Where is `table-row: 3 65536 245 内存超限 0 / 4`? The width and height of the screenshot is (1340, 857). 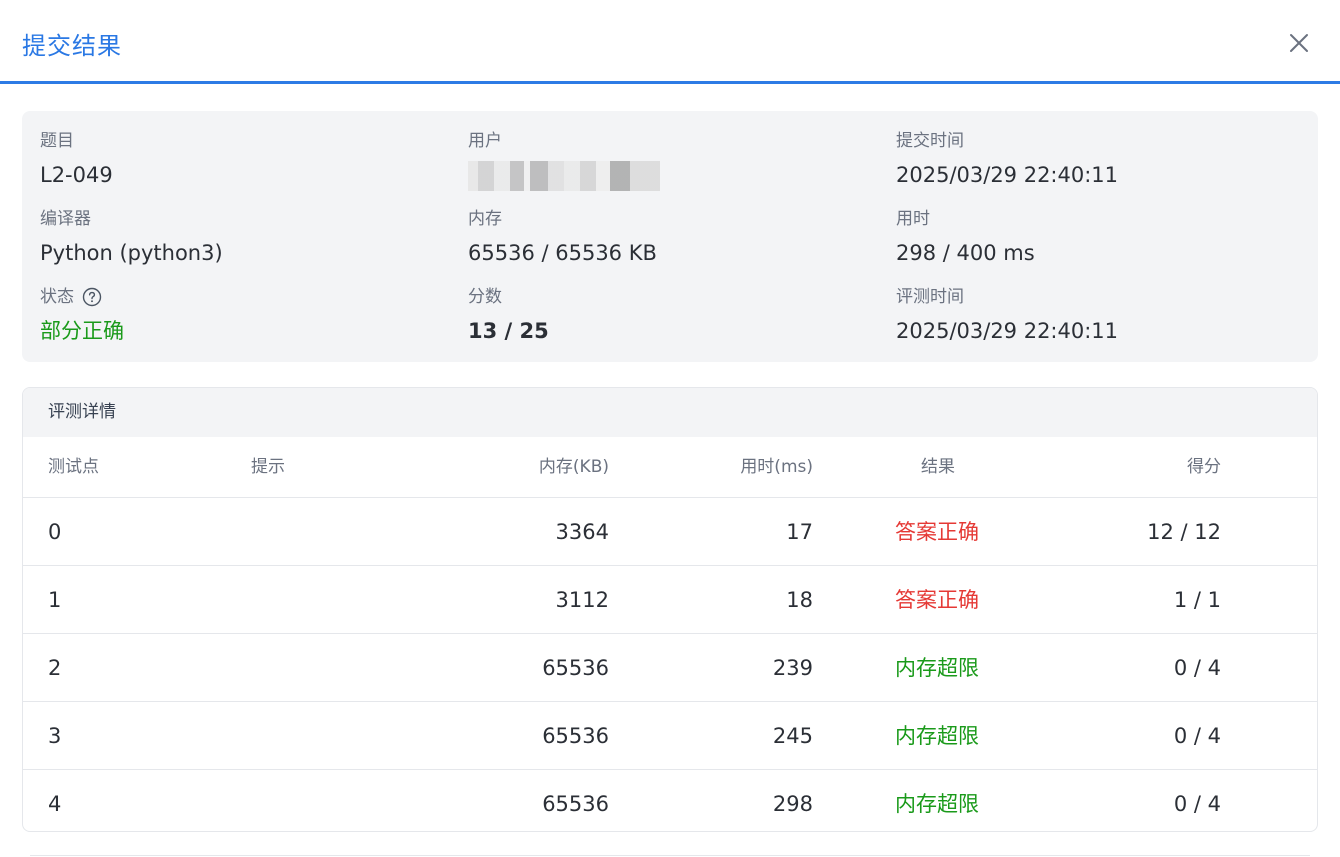 table-row: 3 65536 245 内存超限 0 / 4 is located at coordinates (670, 736).